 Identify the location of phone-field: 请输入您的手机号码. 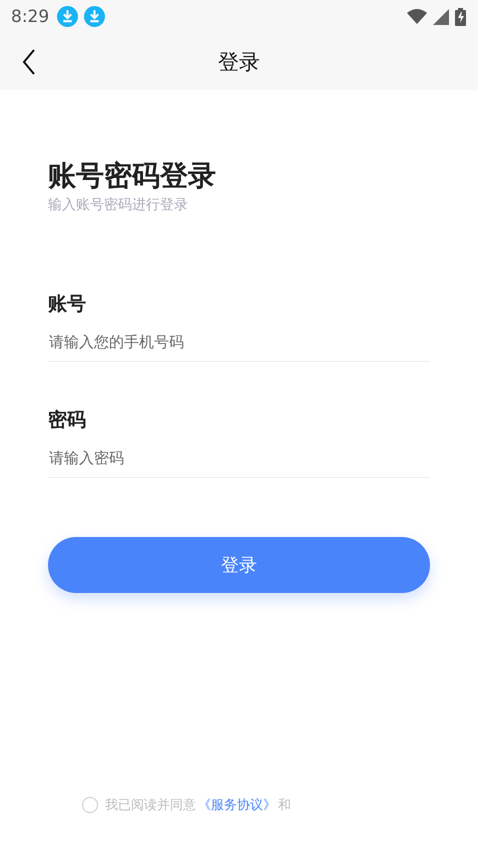
(239, 342).